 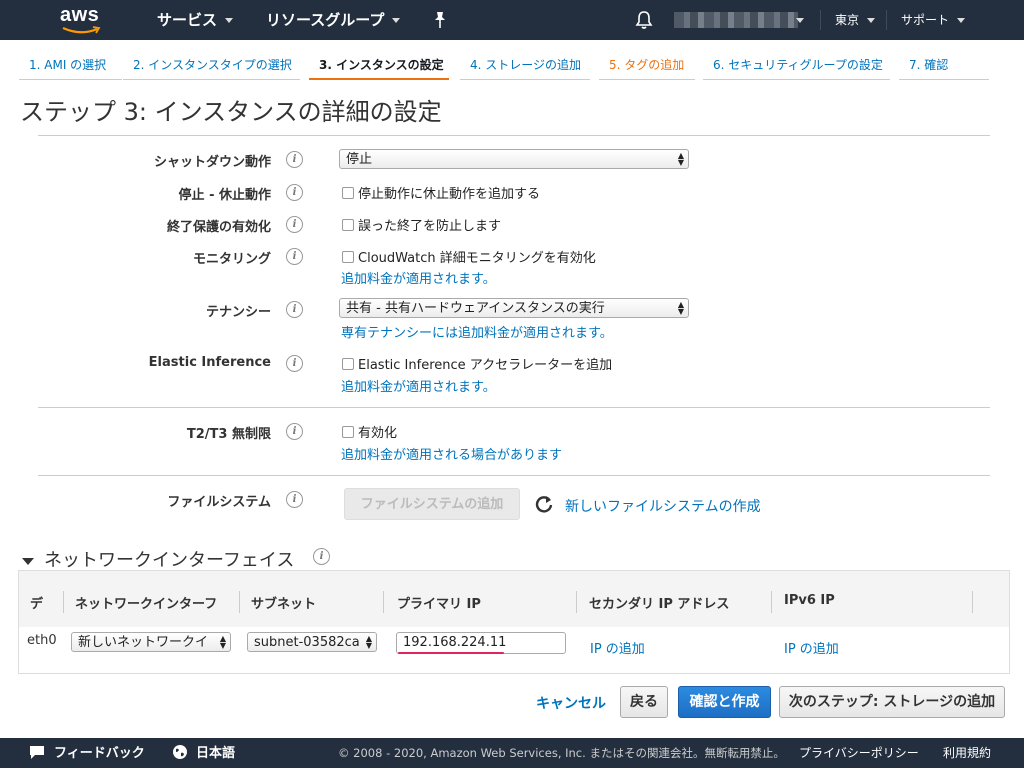 What do you see at coordinates (146, 604) in the screenshot?
I see `column-network-interface: ネットワークインターフ` at bounding box center [146, 604].